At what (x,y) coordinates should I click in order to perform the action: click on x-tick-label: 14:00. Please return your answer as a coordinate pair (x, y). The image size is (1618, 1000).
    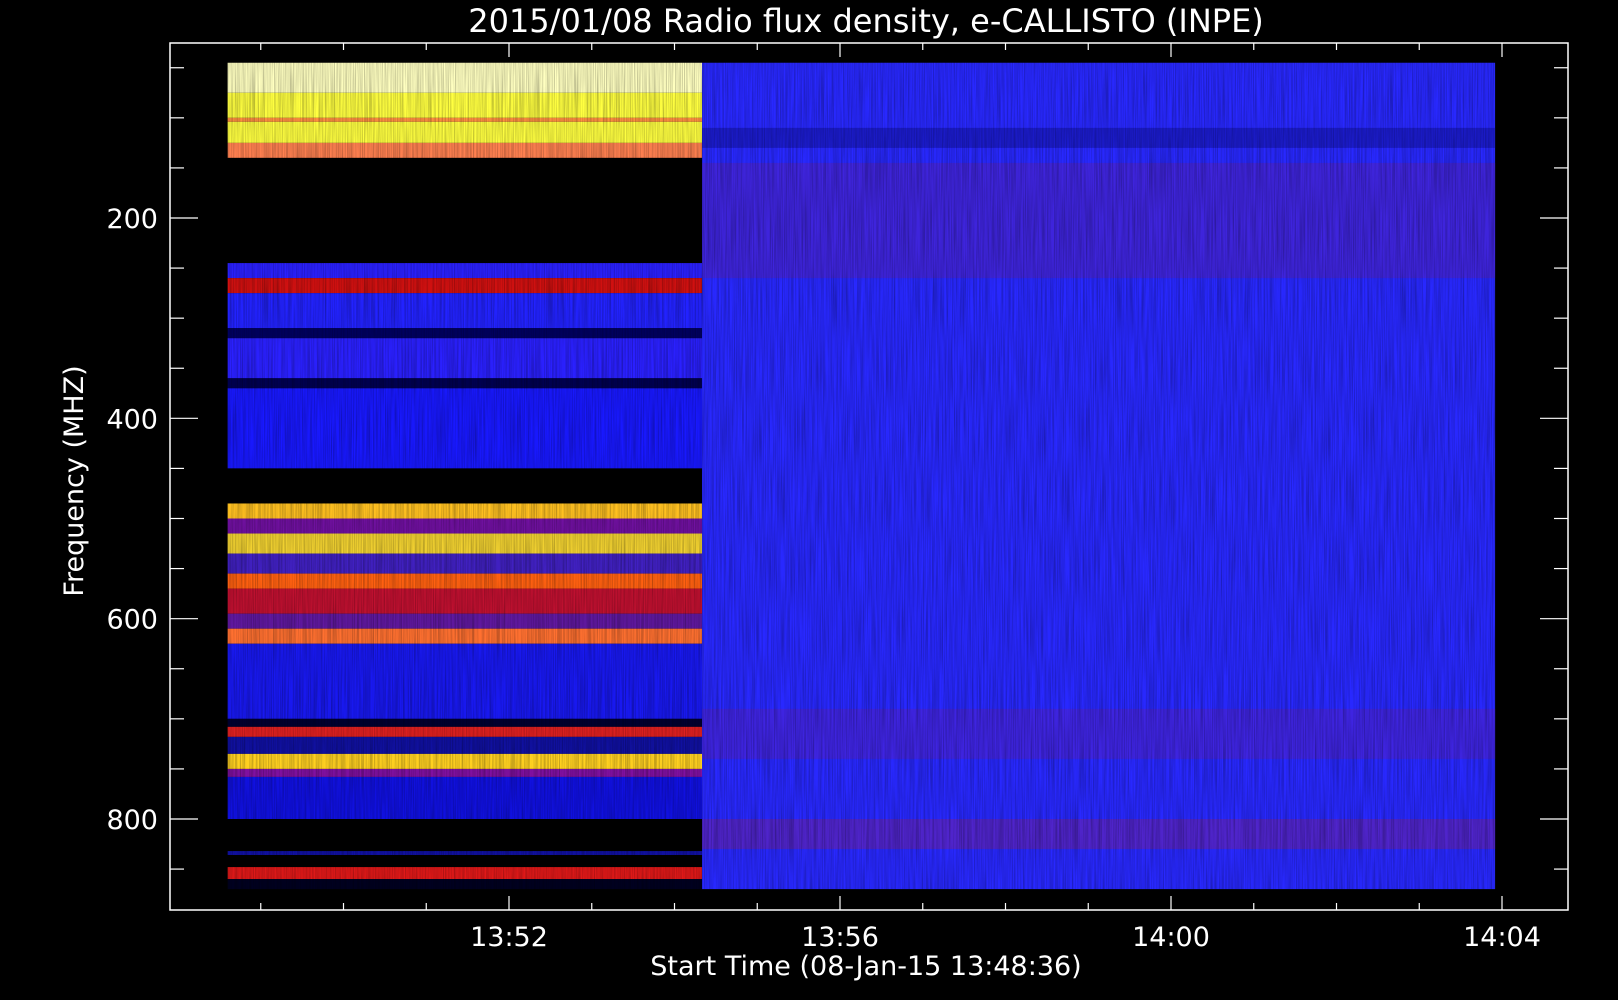
    Looking at the image, I should click on (1171, 937).